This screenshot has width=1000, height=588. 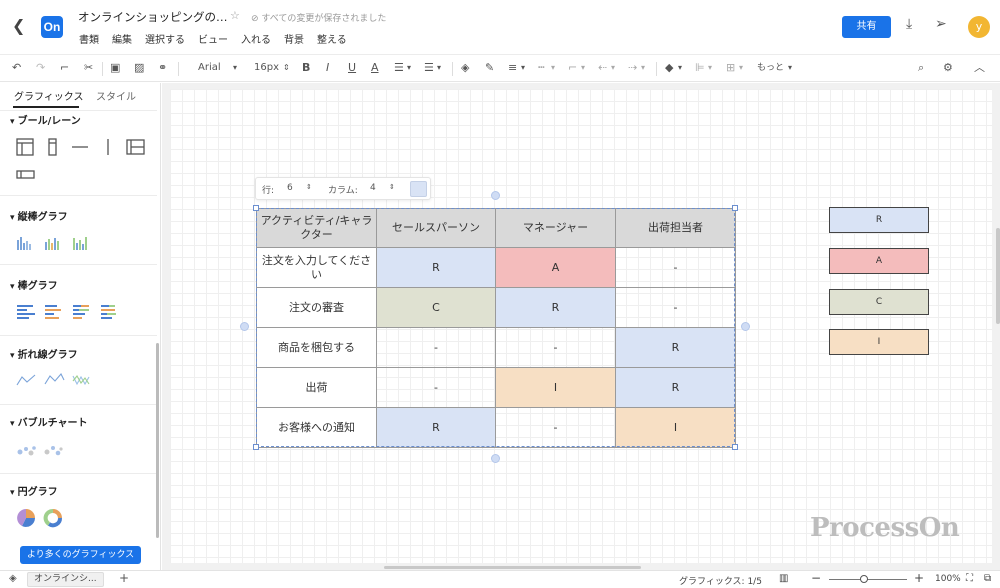 I want to click on raci-cell: A, so click(x=555, y=267).